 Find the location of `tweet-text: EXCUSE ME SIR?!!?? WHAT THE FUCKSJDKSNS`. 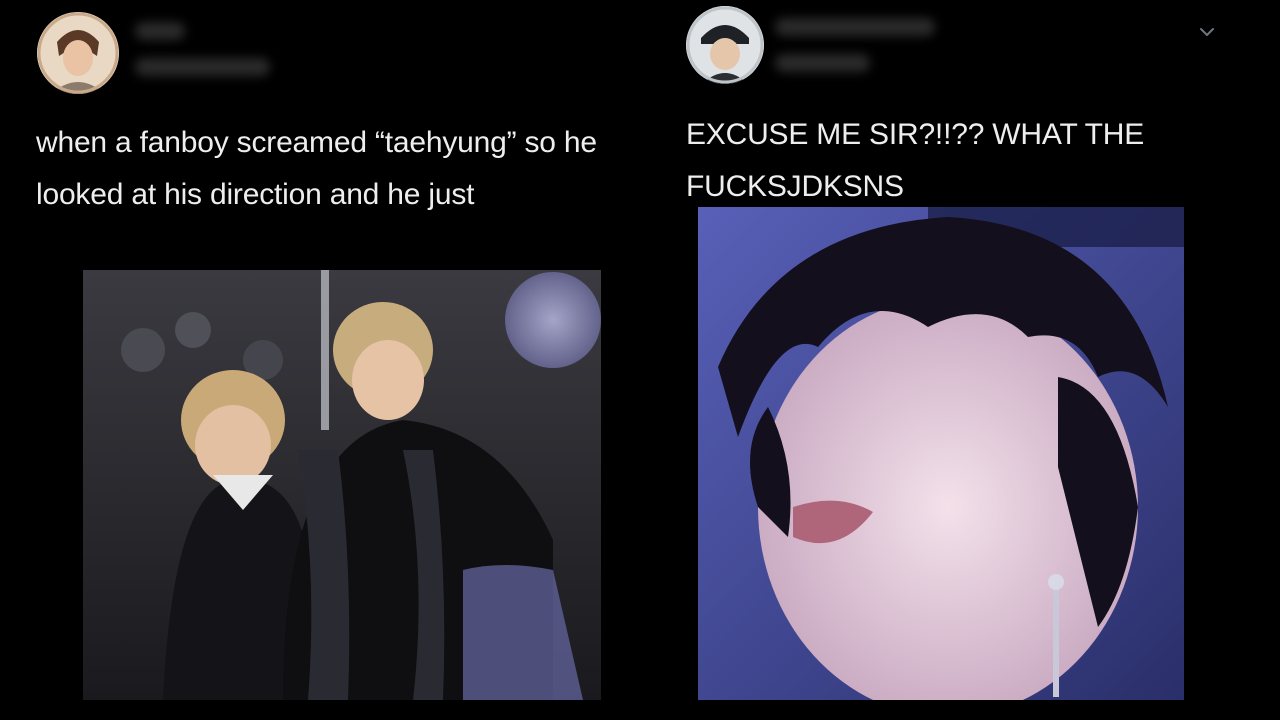

tweet-text: EXCUSE ME SIR?!!?? WHAT THE FUCKSJDKSNS is located at coordinates (915, 160).